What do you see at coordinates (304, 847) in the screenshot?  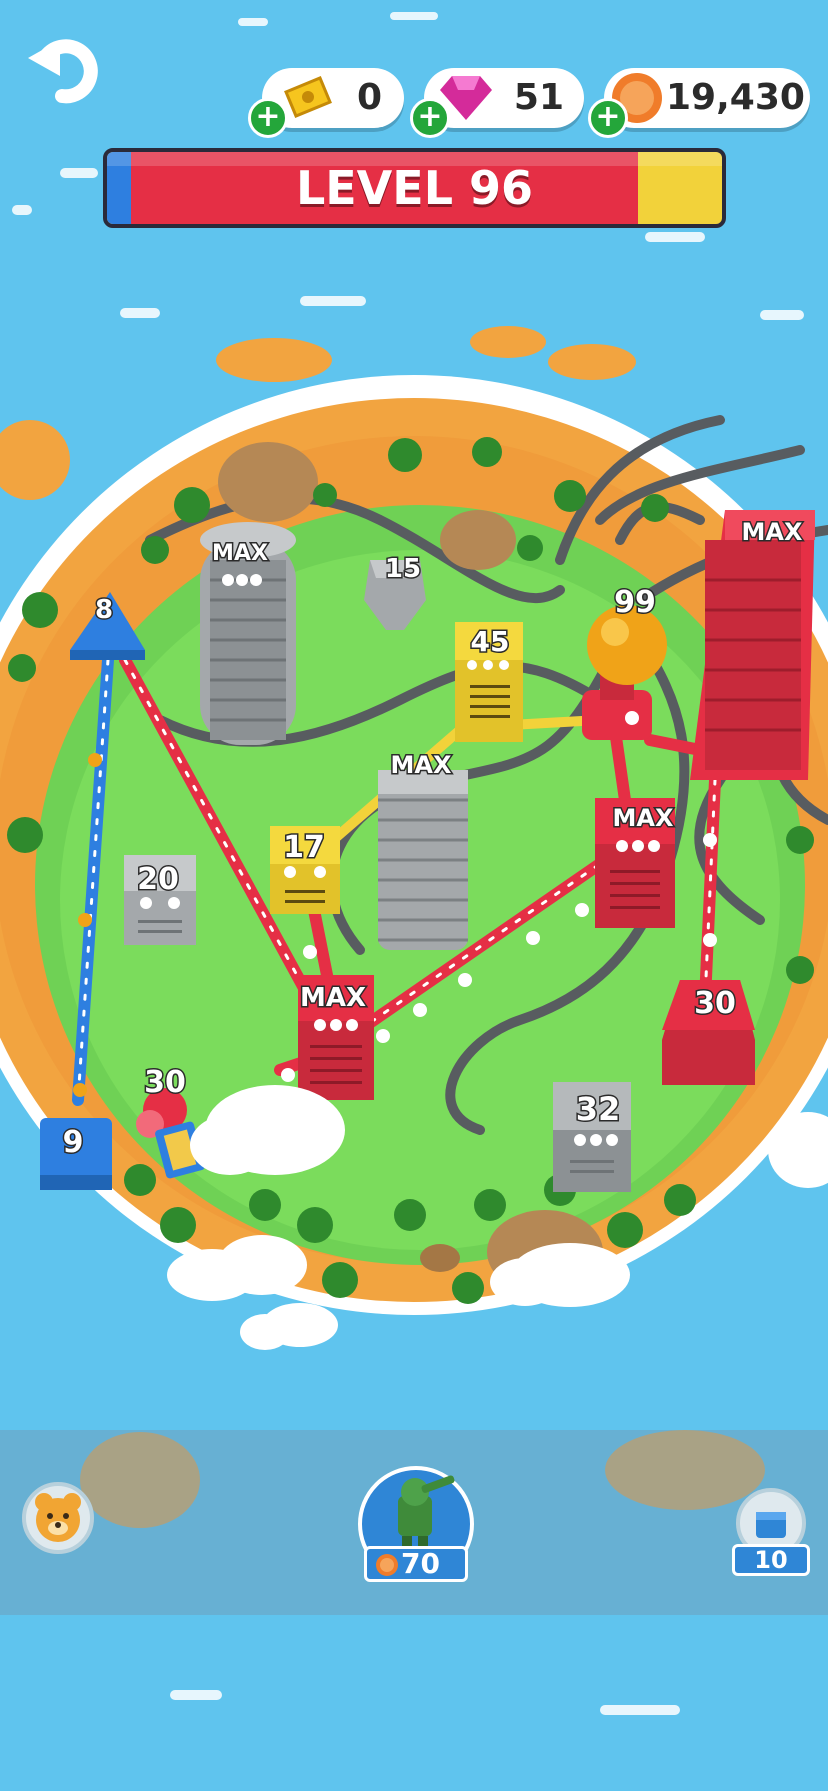 I see `label-yellow-17: 17` at bounding box center [304, 847].